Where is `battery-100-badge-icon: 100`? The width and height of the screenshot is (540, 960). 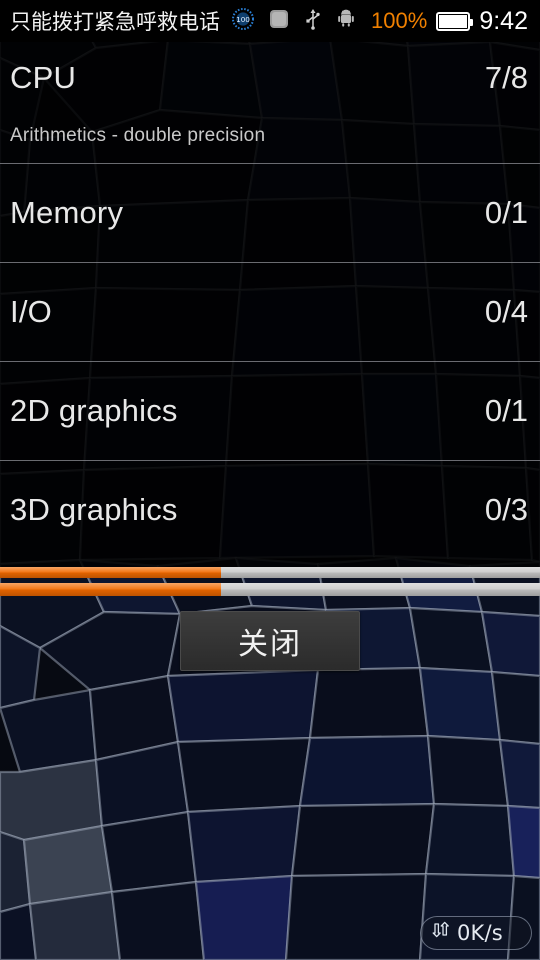 battery-100-badge-icon: 100 is located at coordinates (243, 21).